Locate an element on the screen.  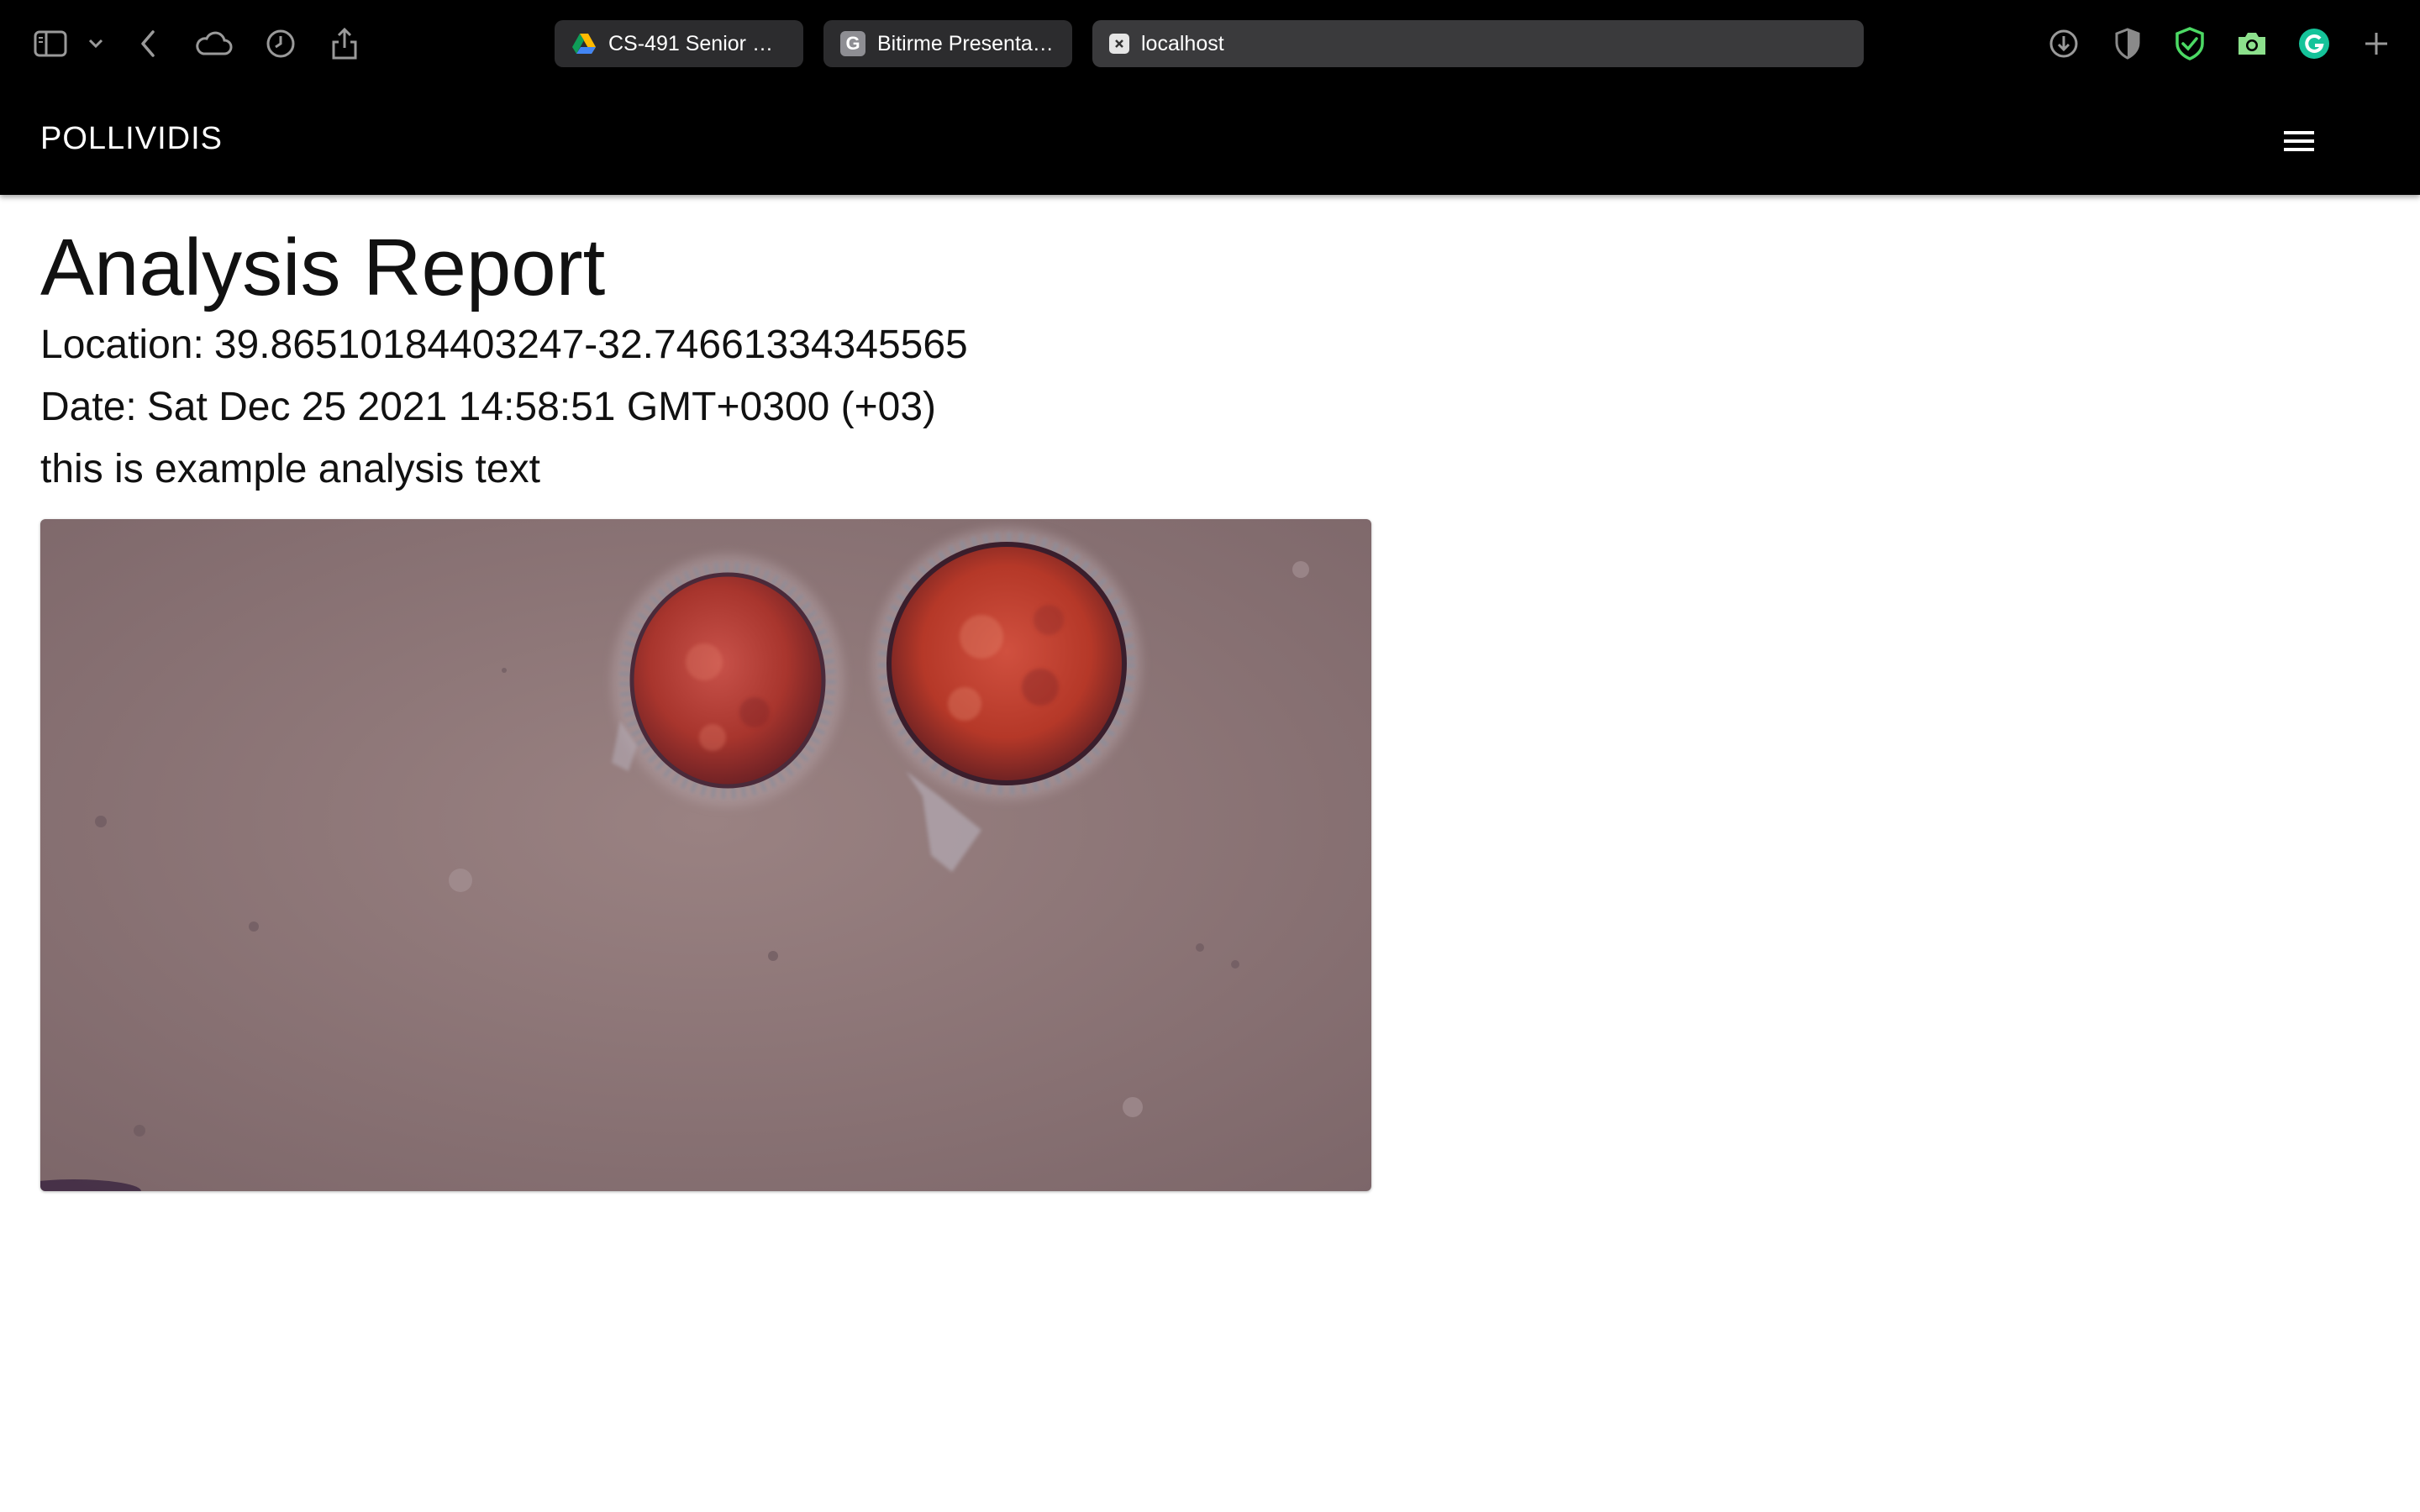
location-value: 39.86510184403247-32.74661334345565 is located at coordinates (590, 345).